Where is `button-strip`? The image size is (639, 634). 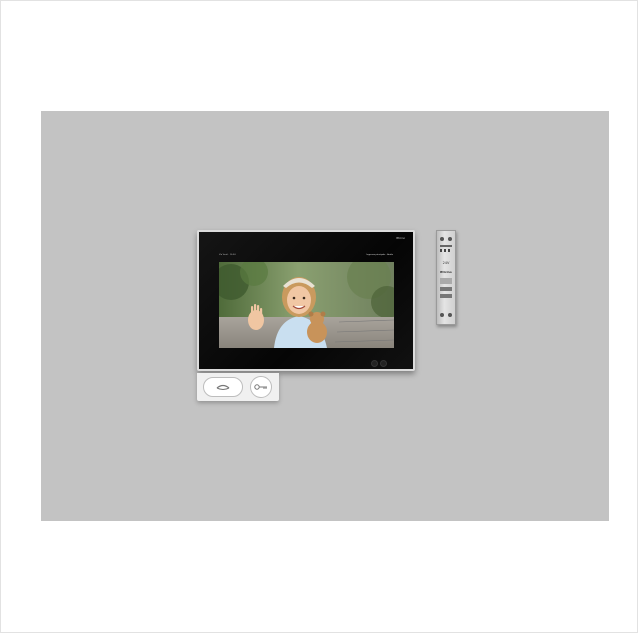
button-strip is located at coordinates (238, 387).